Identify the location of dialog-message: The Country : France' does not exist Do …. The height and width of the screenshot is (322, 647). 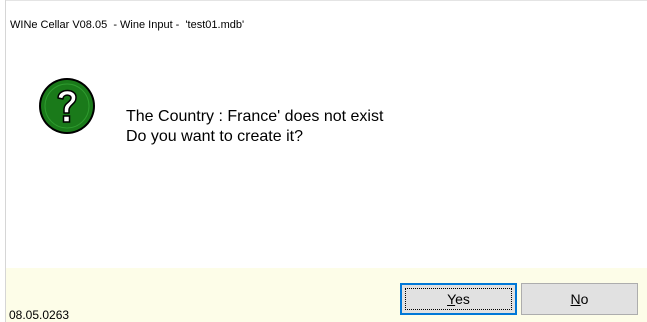
(254, 127).